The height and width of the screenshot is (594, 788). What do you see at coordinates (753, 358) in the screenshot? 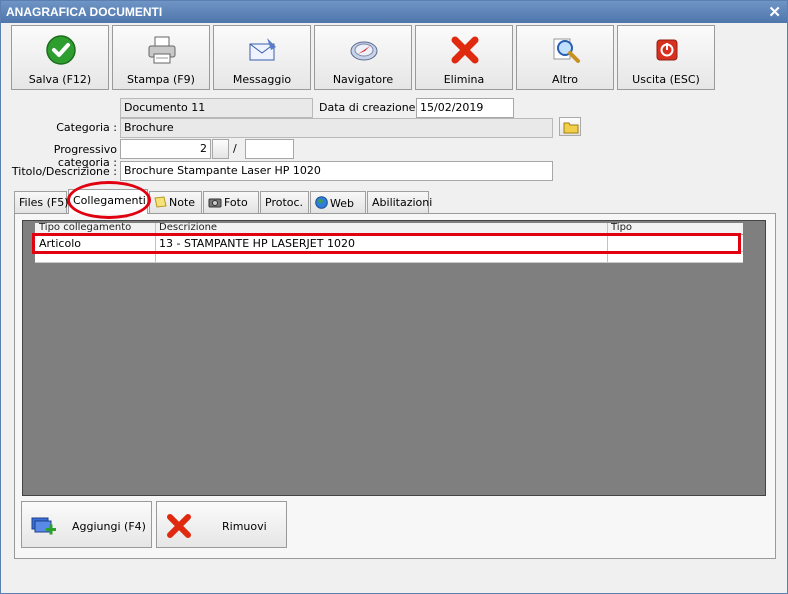
I see `grid-scrollbar` at bounding box center [753, 358].